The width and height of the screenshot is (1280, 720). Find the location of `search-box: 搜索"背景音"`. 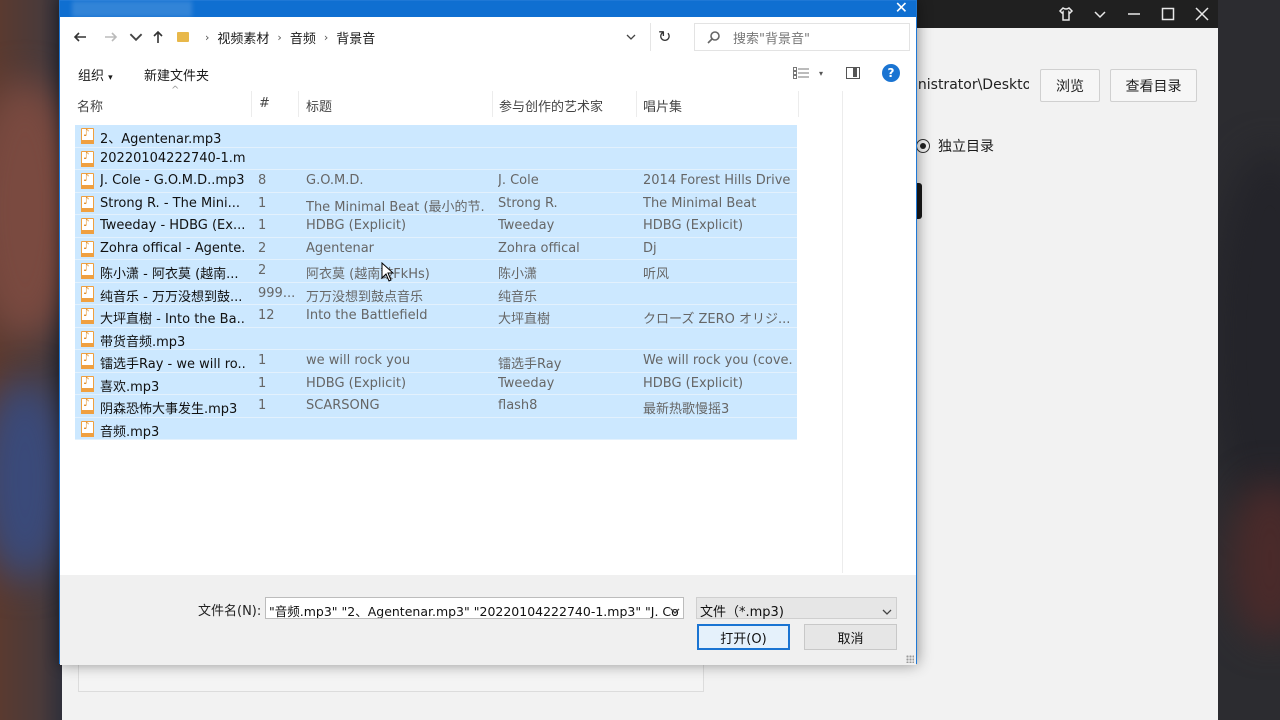

search-box: 搜索"背景音" is located at coordinates (802, 37).